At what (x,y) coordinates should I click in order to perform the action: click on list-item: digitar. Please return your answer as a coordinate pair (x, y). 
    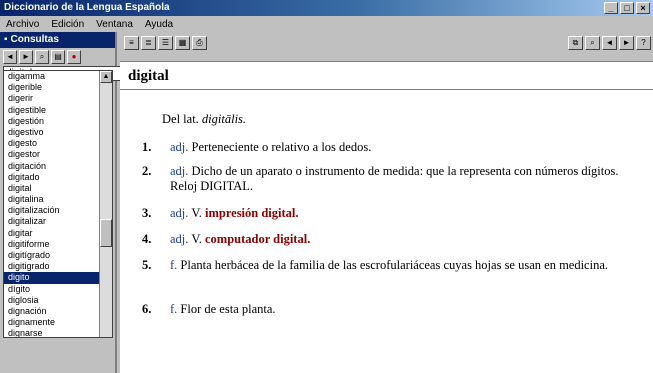
    Looking at the image, I should click on (52, 233).